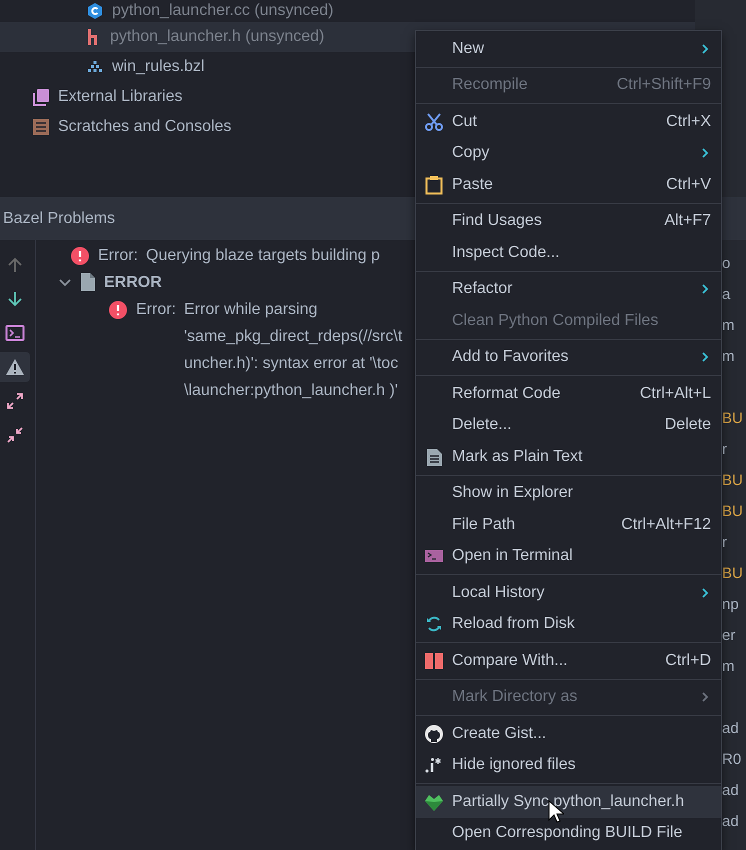  What do you see at coordinates (263, 256) in the screenshot?
I see `error-message: Querying blaze targets building p` at bounding box center [263, 256].